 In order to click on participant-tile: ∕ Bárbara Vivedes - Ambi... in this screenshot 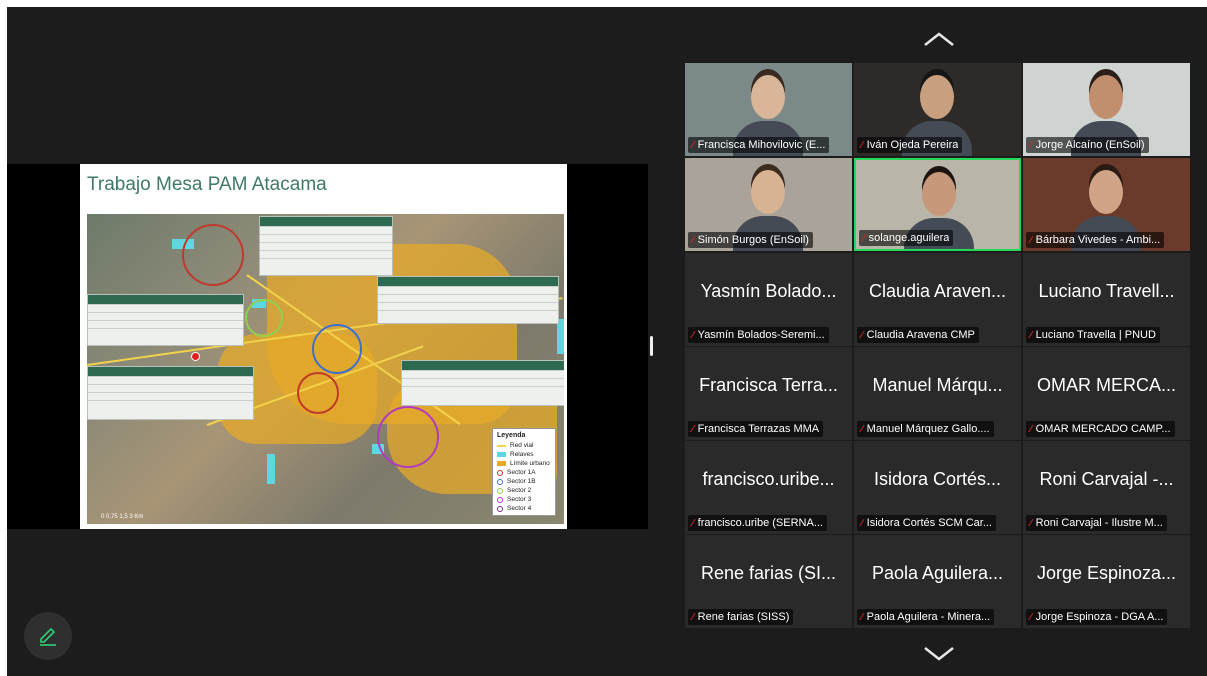, I will do `click(1106, 204)`.